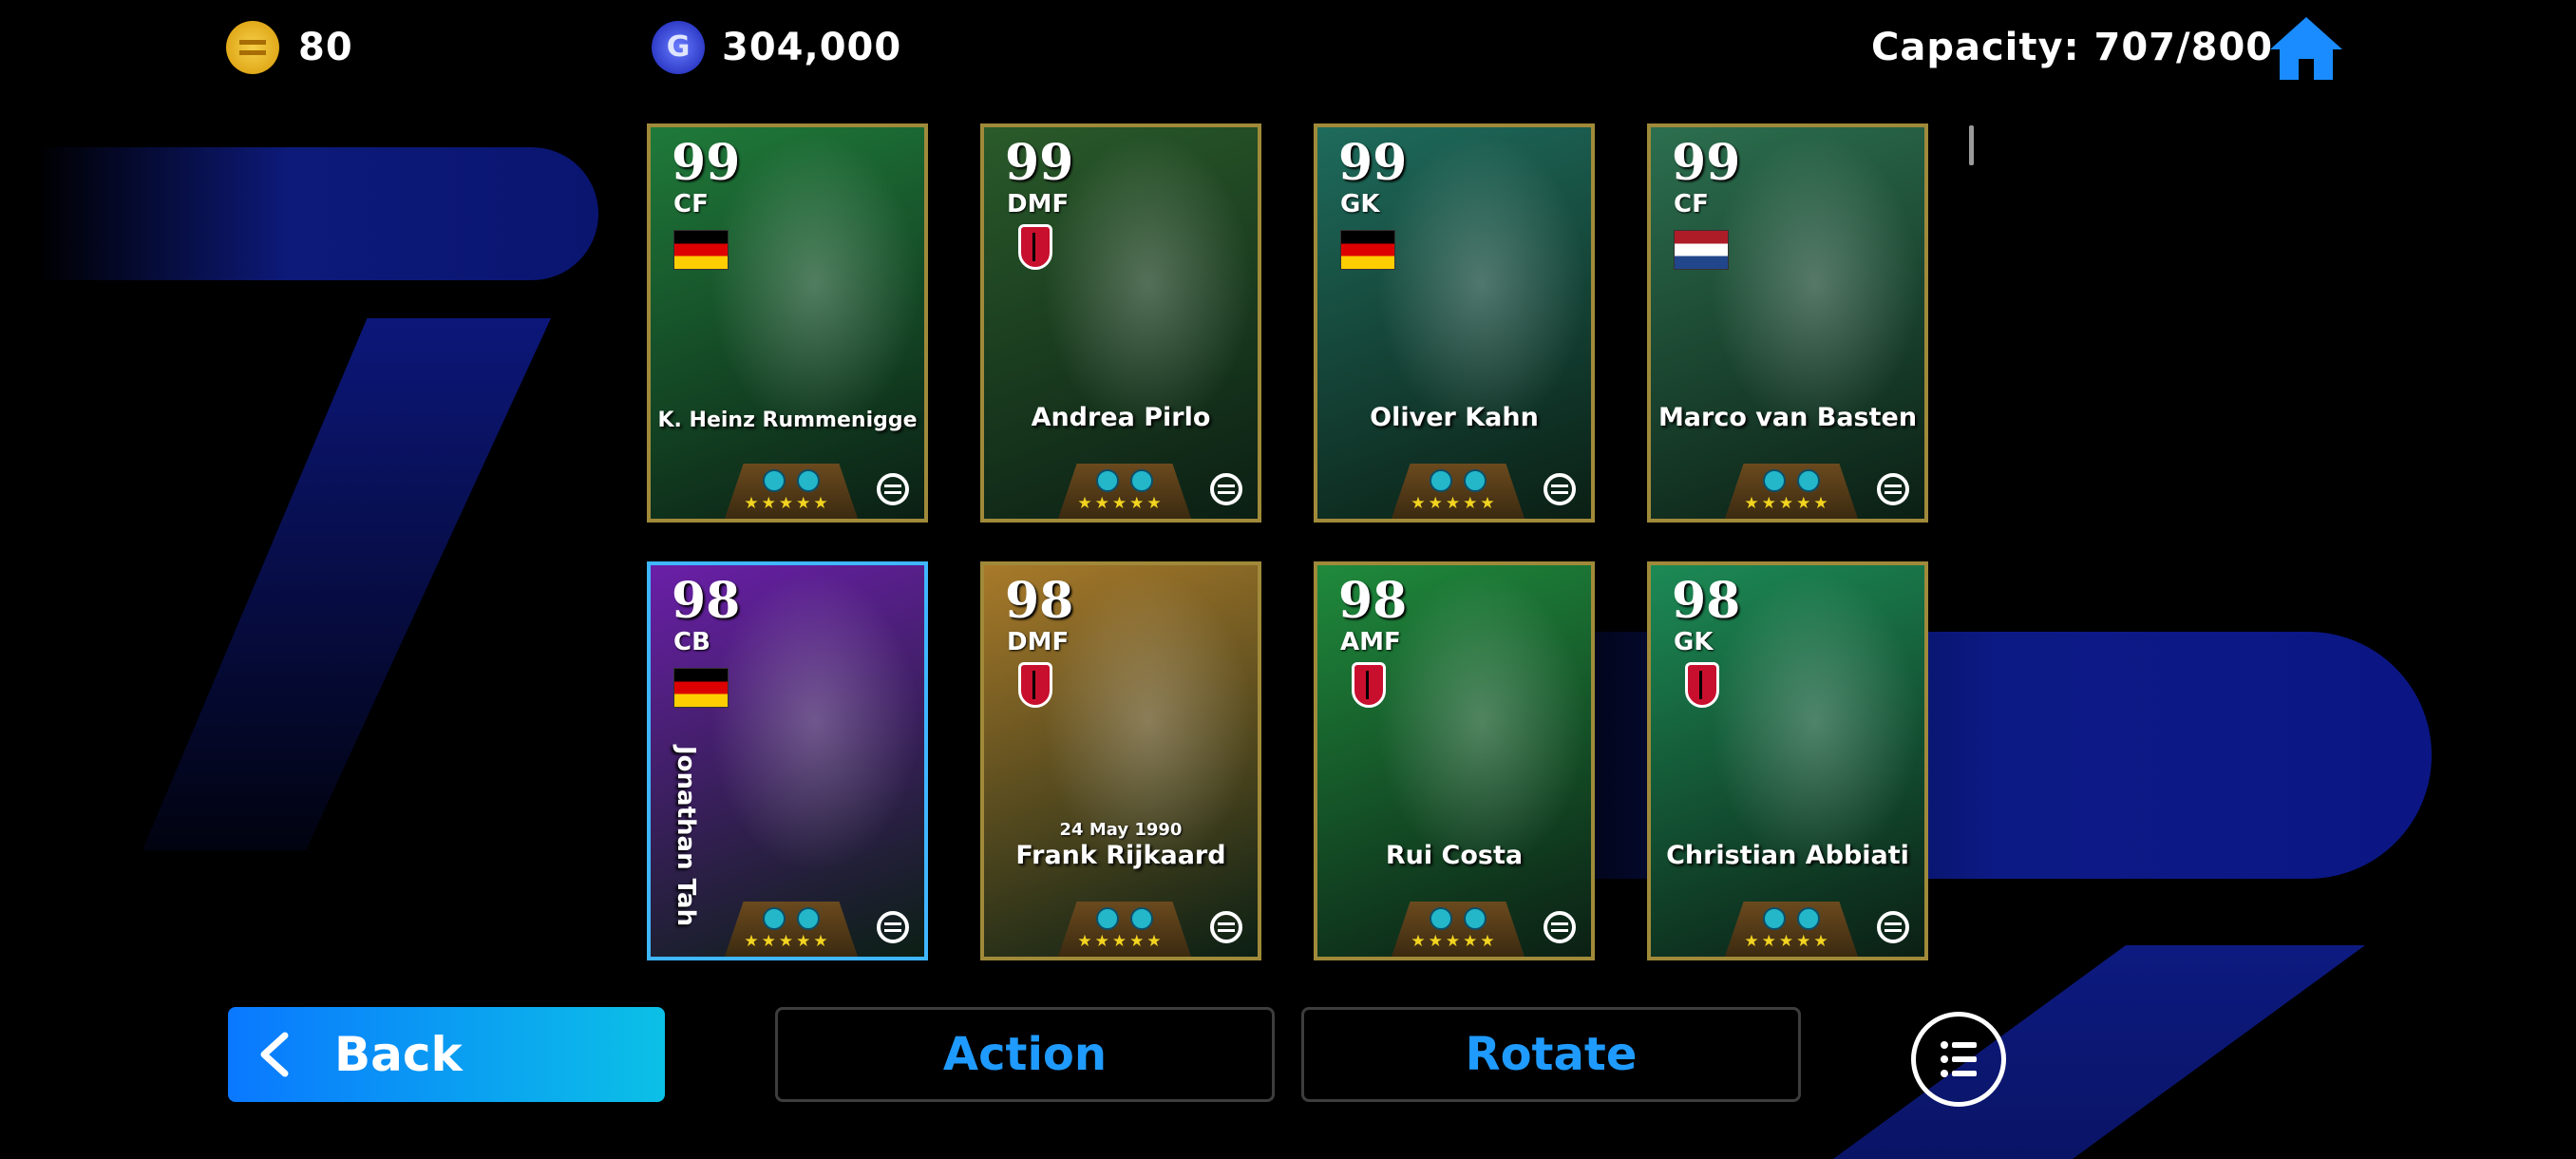  Describe the element at coordinates (274, 1054) in the screenshot. I see `chevron-left-icon` at that location.